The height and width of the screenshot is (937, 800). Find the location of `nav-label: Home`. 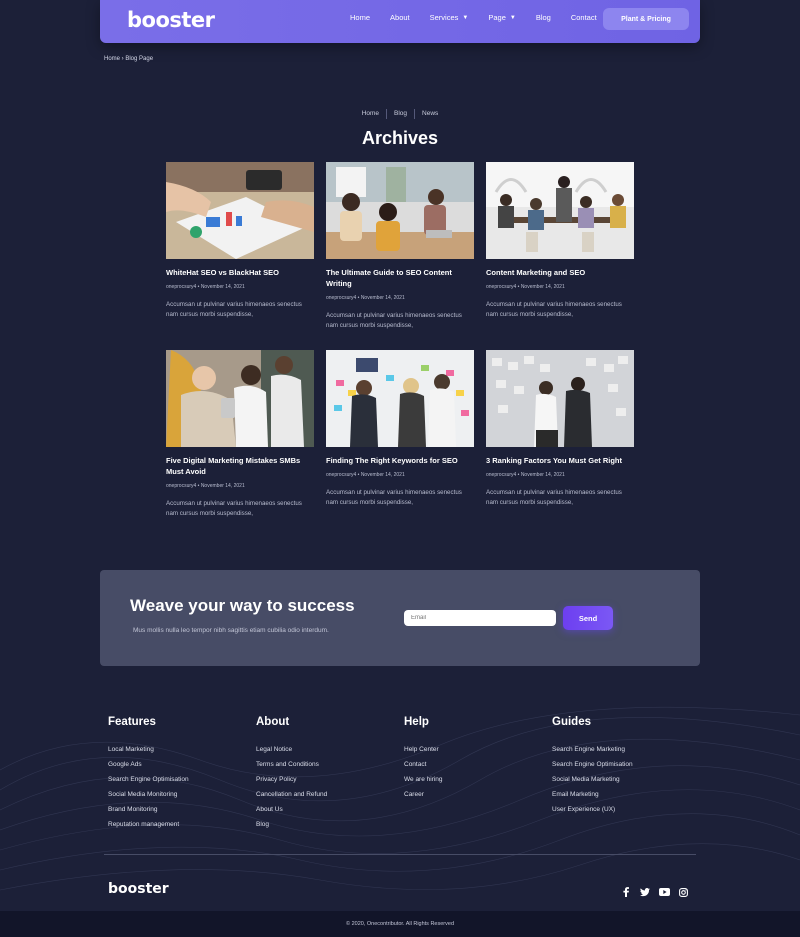

nav-label: Home is located at coordinates (360, 17).